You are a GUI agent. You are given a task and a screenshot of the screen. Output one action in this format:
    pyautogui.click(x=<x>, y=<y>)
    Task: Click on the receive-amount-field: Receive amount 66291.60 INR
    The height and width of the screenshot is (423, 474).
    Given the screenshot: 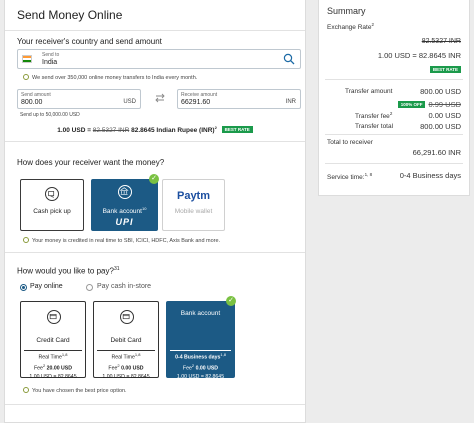 What is the action you would take?
    pyautogui.click(x=239, y=99)
    